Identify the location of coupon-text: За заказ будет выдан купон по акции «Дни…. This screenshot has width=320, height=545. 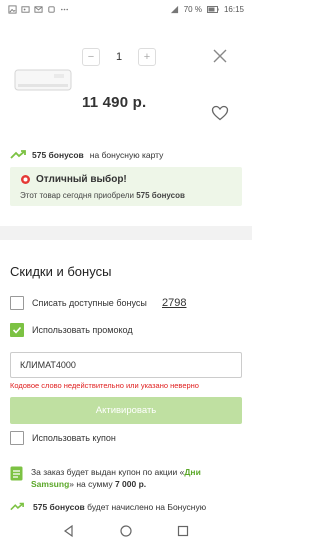
(133, 478).